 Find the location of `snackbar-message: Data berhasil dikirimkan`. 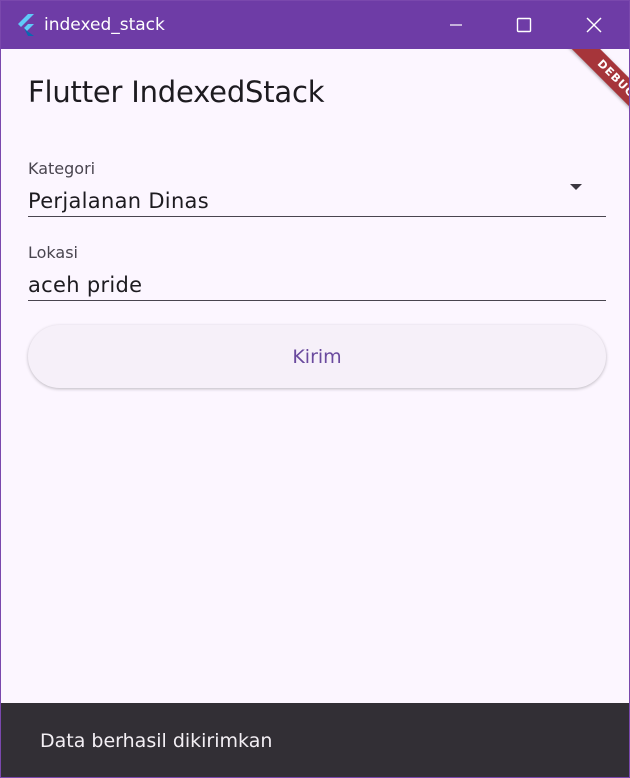

snackbar-message: Data berhasil dikirimkan is located at coordinates (156, 741).